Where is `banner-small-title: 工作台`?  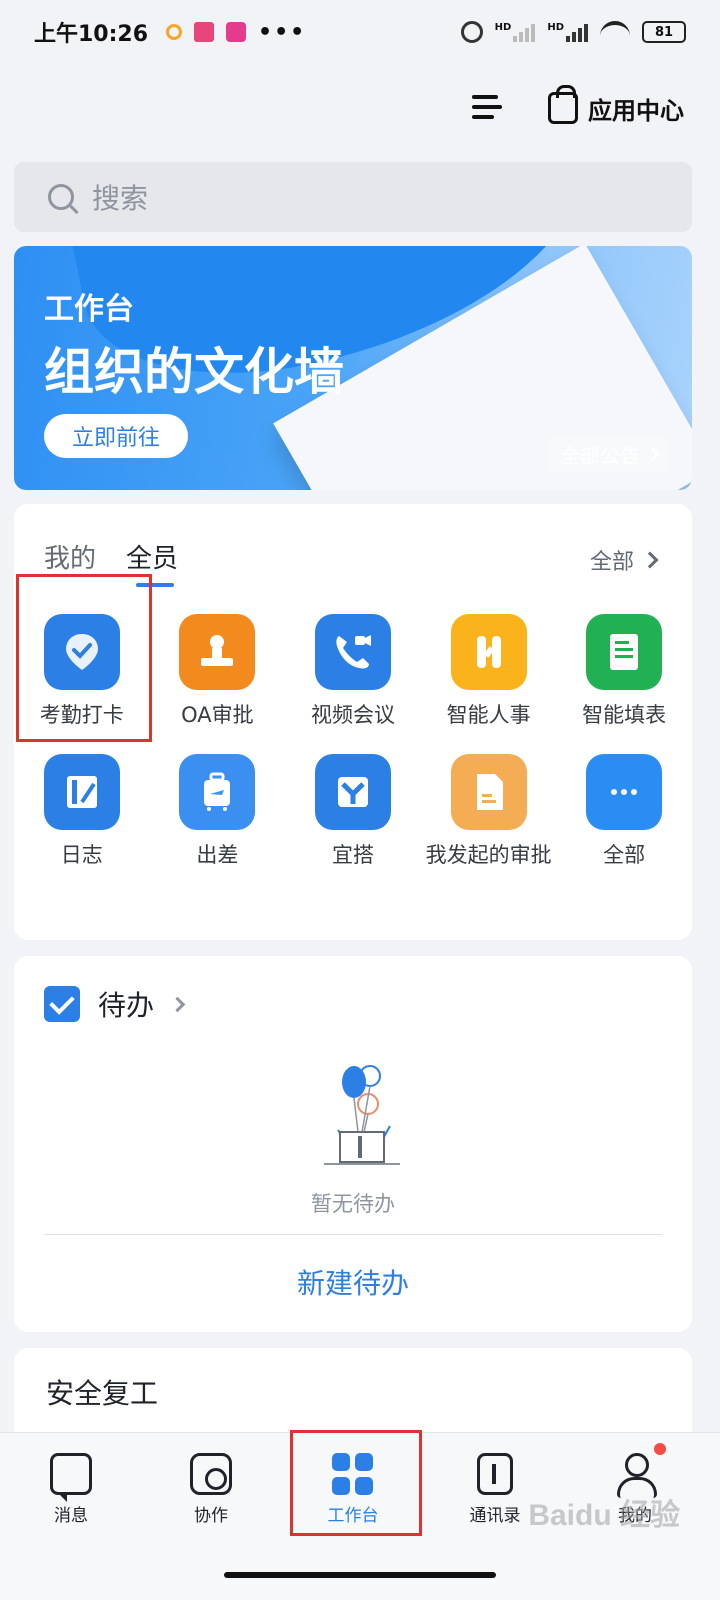 banner-small-title: 工作台 is located at coordinates (89, 309).